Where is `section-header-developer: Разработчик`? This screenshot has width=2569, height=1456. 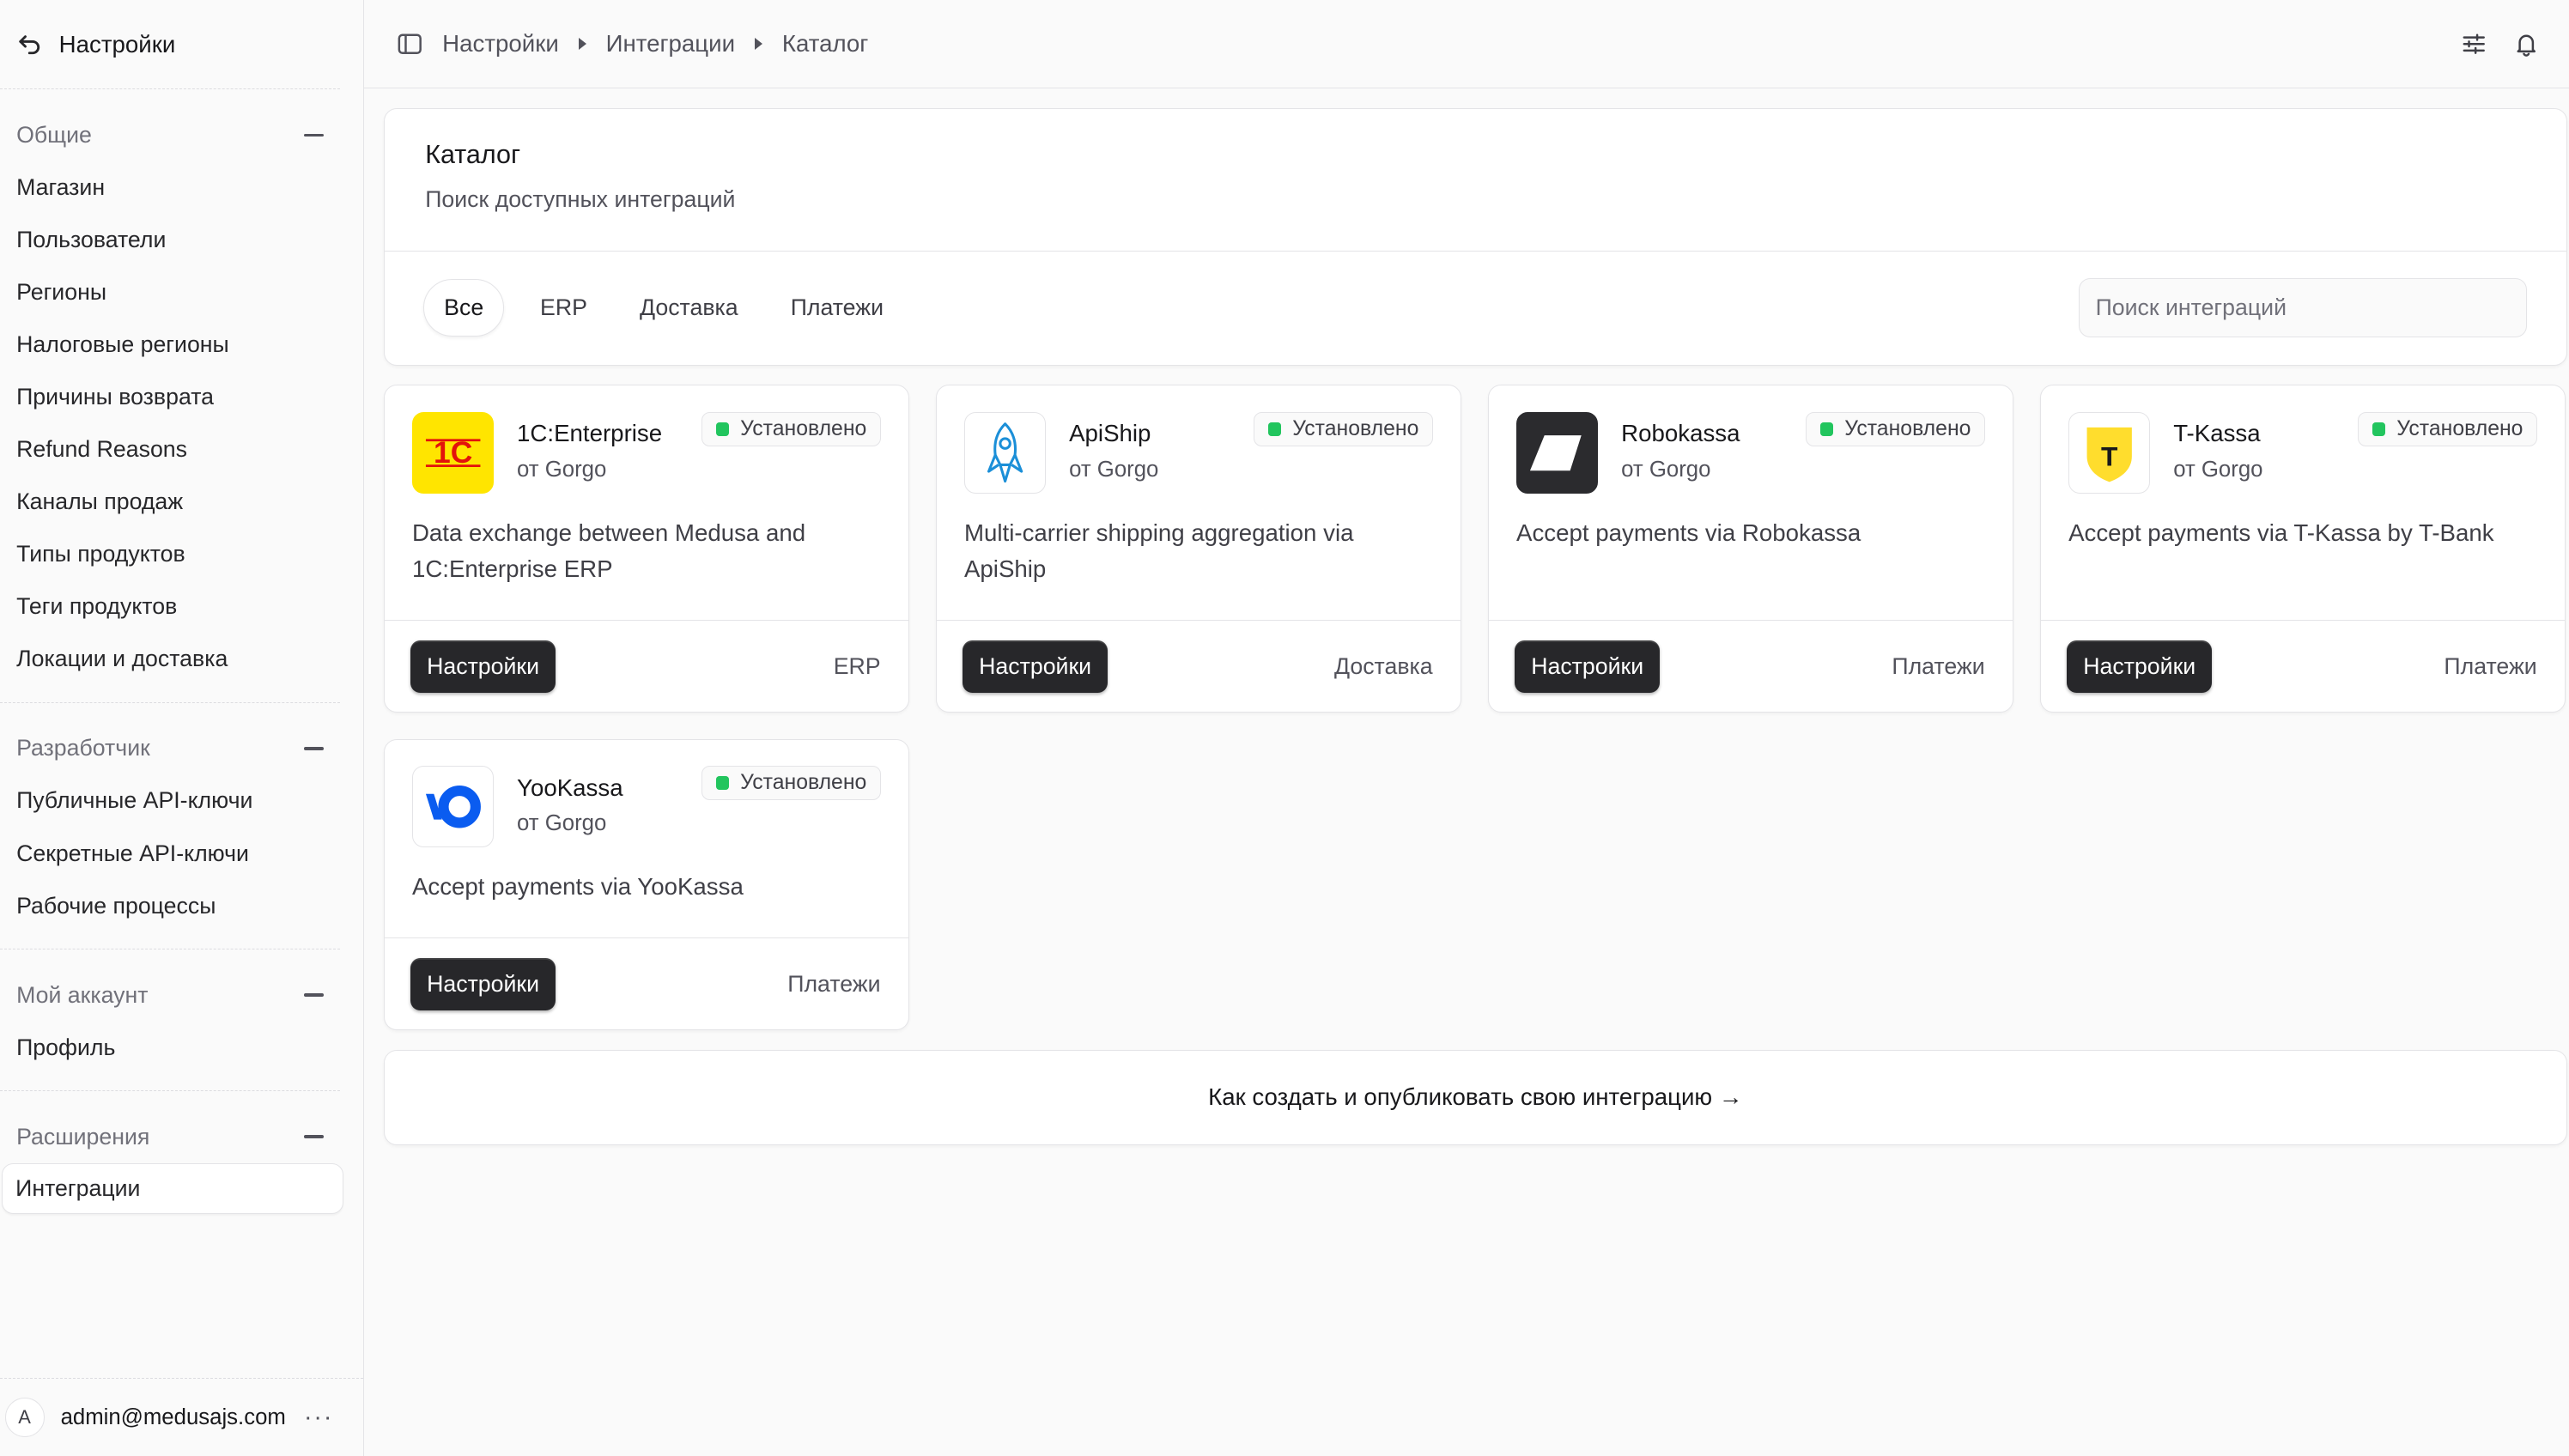 section-header-developer: Разработчик is located at coordinates (181, 748).